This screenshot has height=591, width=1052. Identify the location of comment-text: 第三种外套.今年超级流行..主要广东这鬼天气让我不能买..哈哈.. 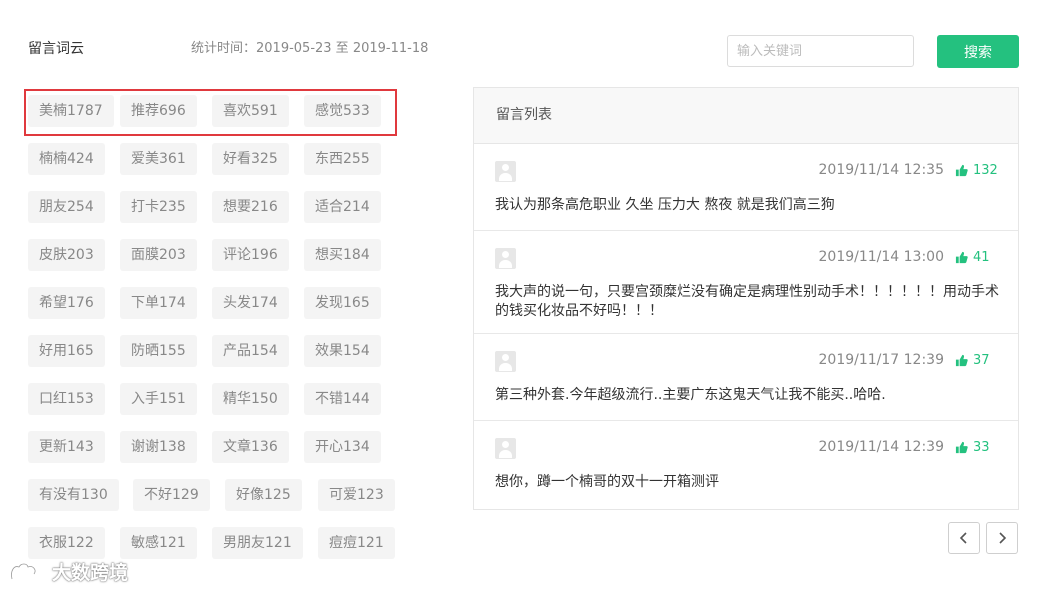
(690, 395).